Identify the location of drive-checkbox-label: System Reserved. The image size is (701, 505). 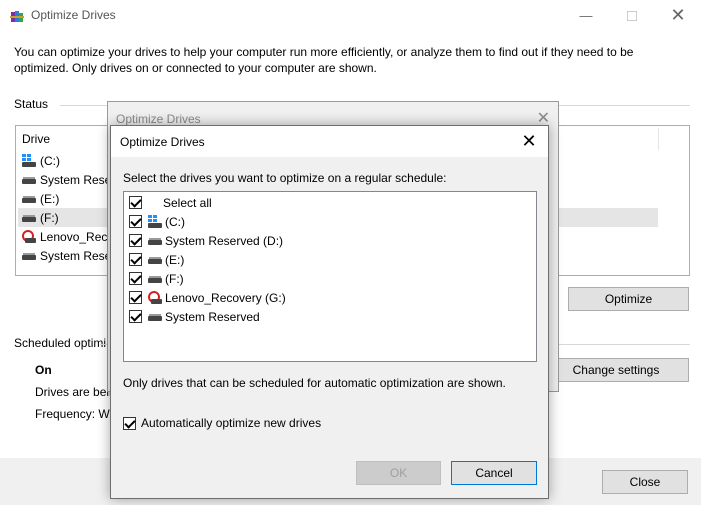
(212, 316).